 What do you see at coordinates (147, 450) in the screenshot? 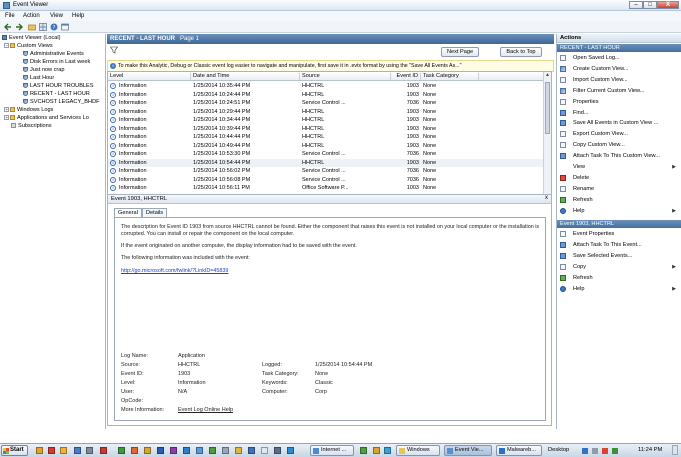
I see `quicklaunch-folder2-icon` at bounding box center [147, 450].